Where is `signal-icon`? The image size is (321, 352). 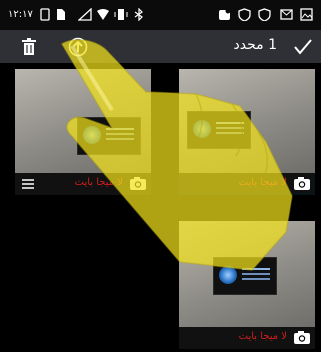
signal-icon is located at coordinates (85, 14).